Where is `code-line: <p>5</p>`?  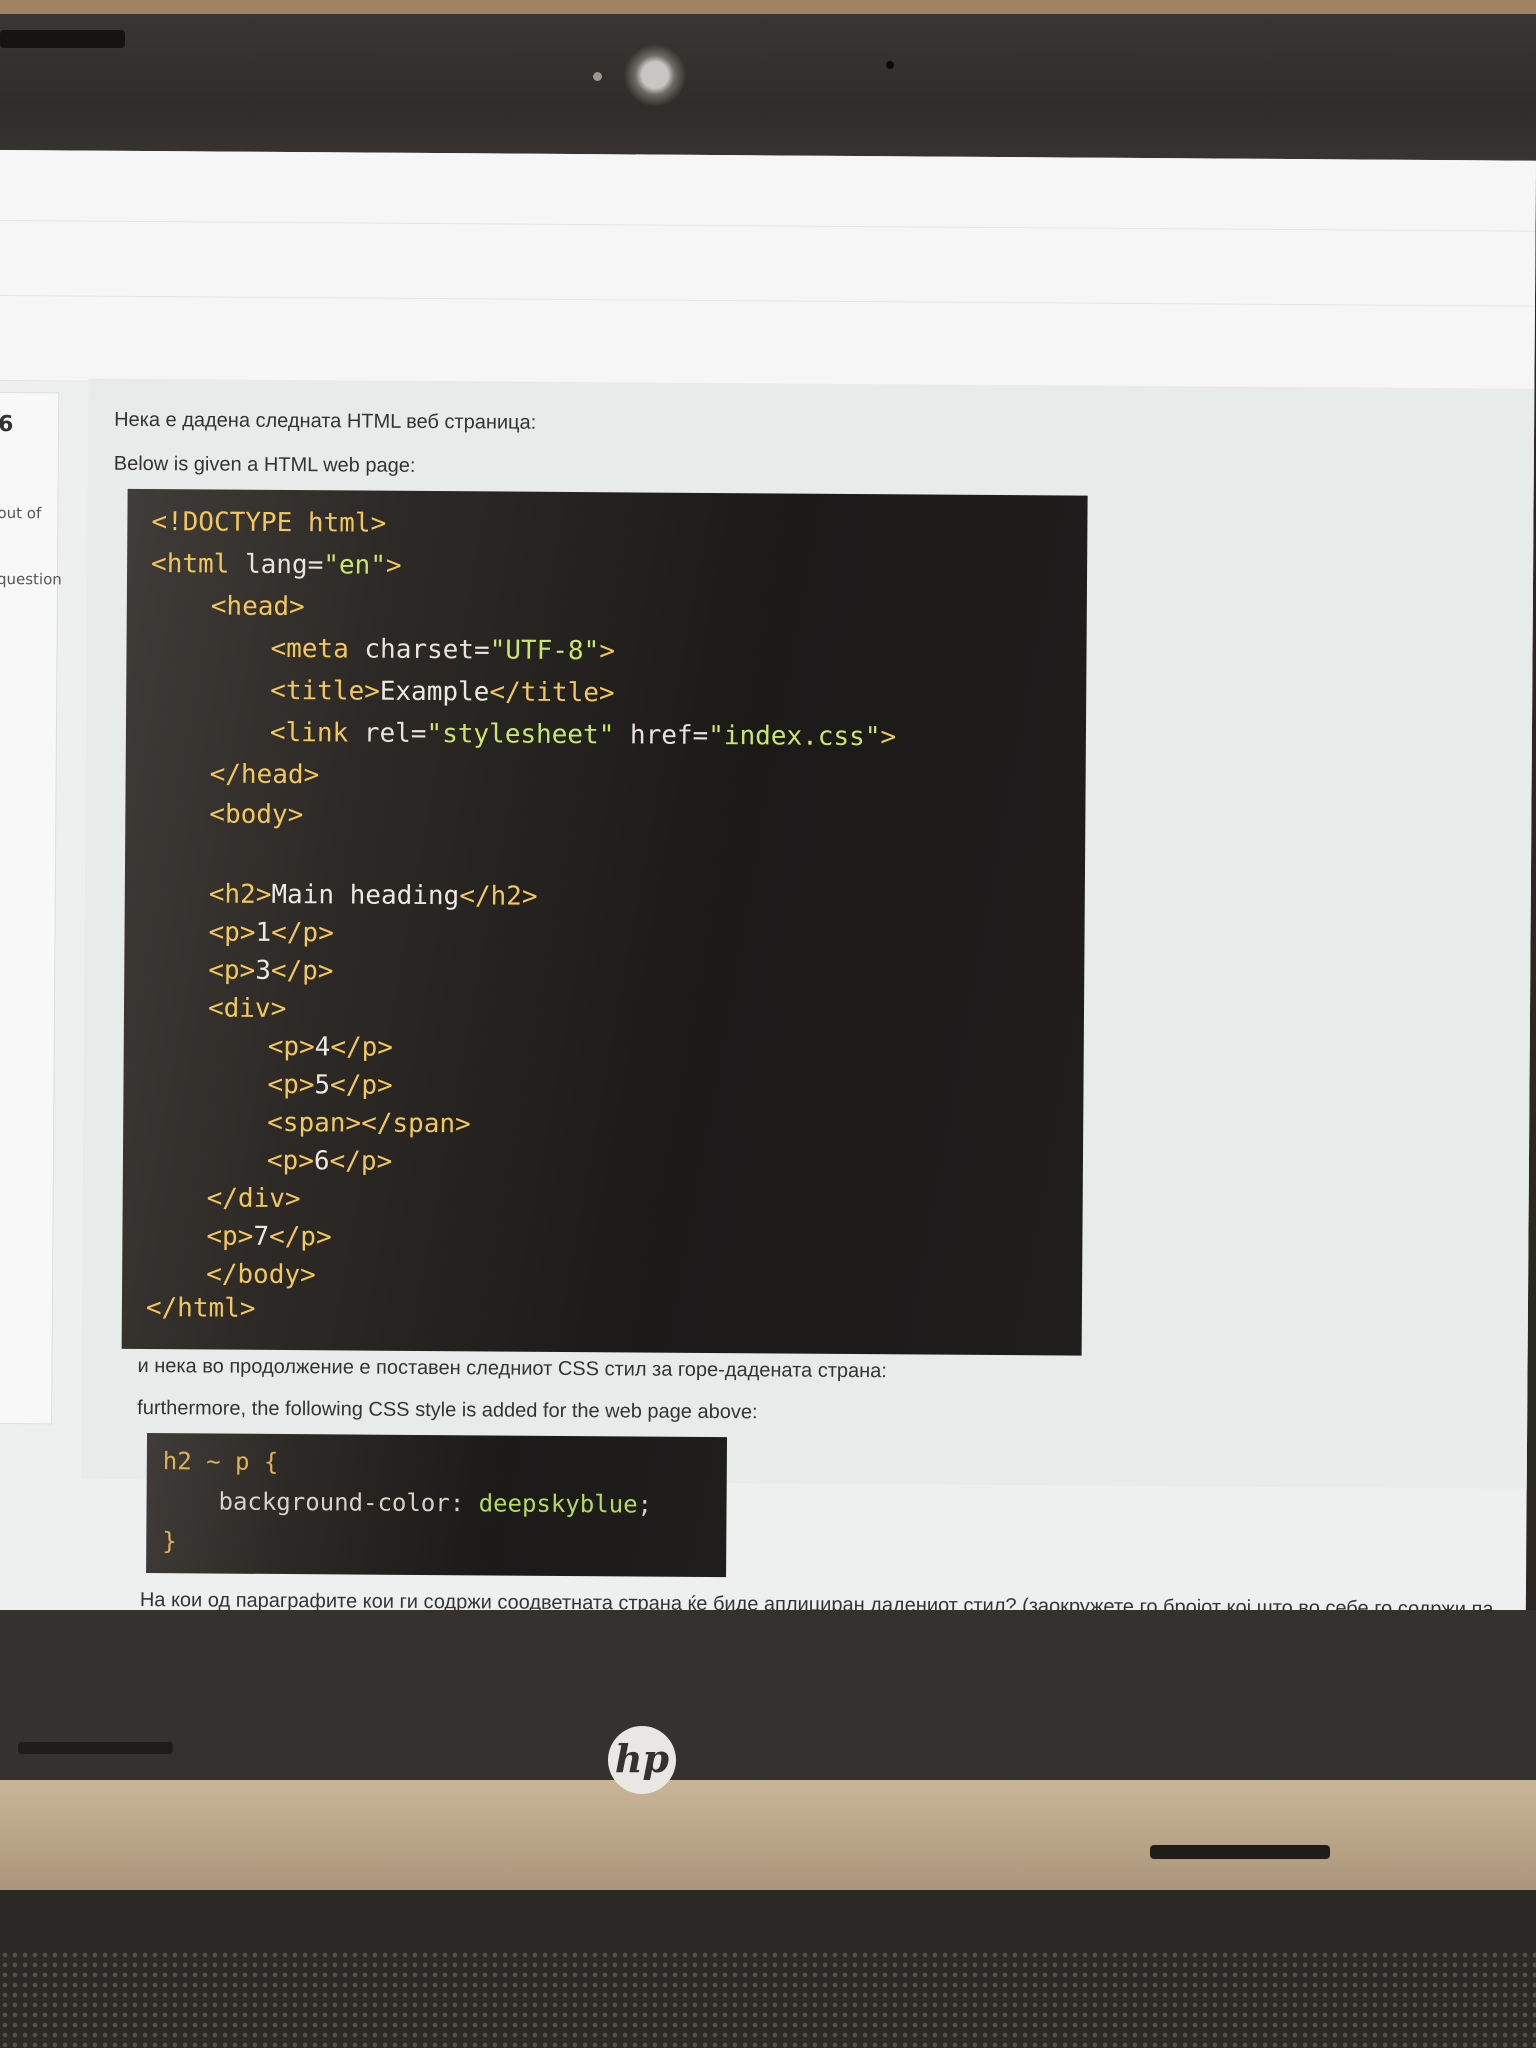
code-line: <p>5</p> is located at coordinates (330, 1085).